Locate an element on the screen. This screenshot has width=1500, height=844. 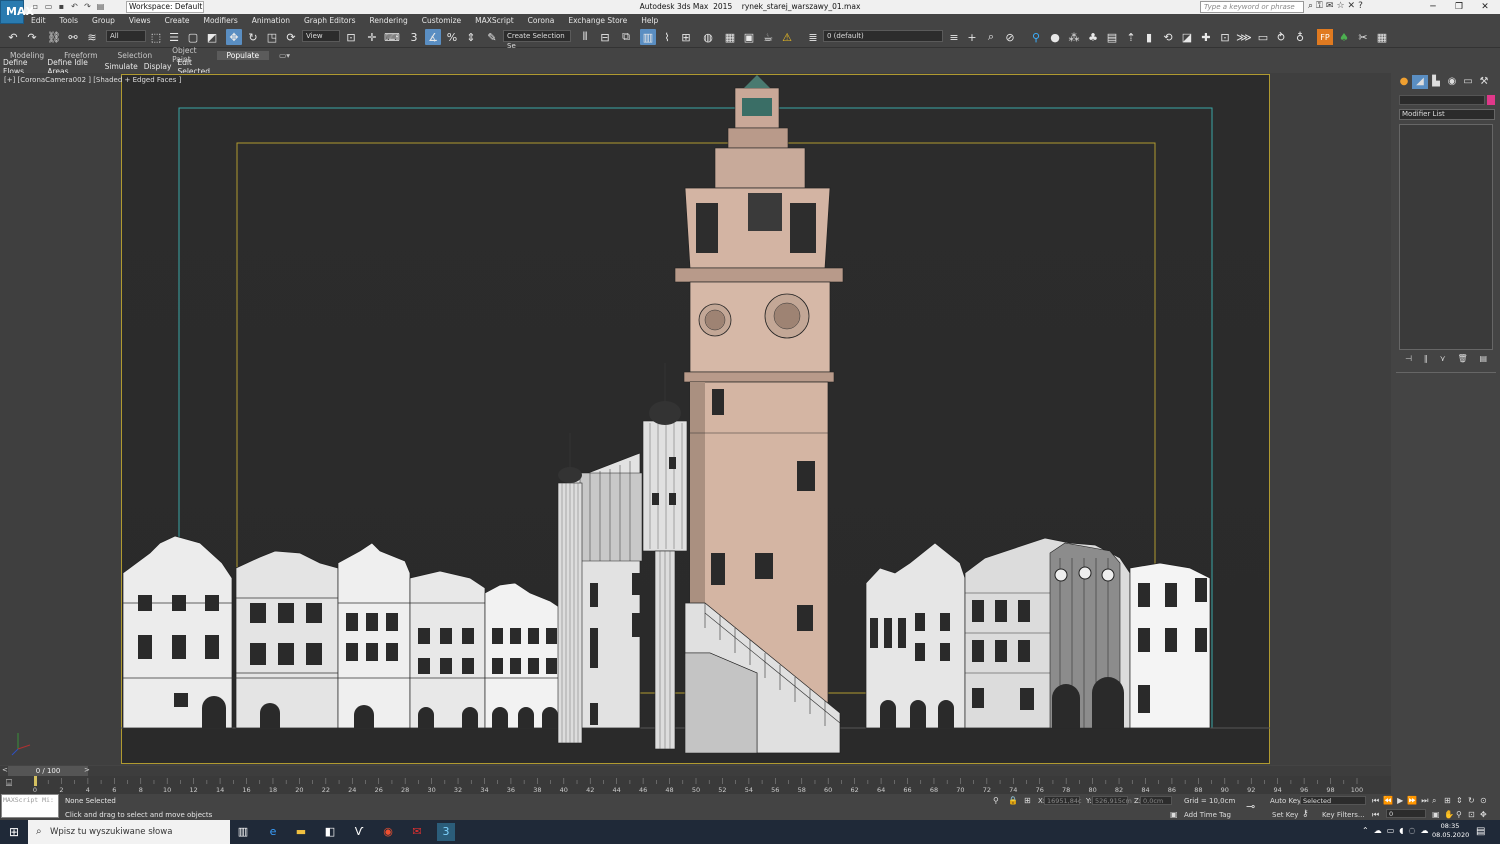
select-link-icon: ⛓ is located at coordinates (54, 37).